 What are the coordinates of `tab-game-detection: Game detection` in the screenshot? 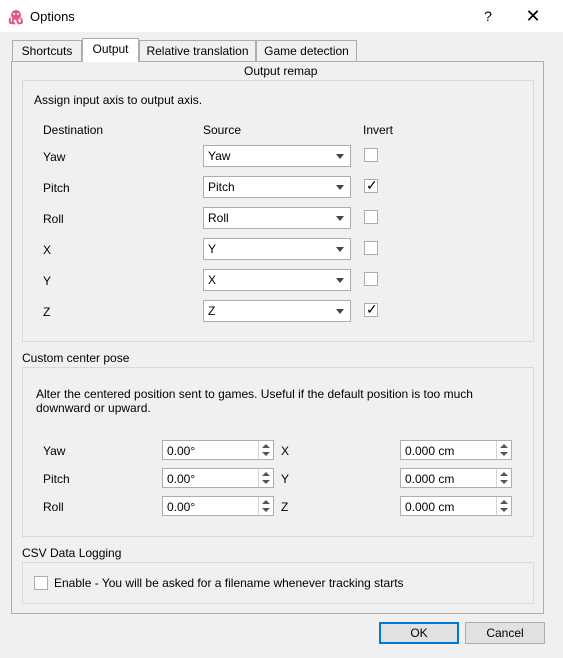 It's located at (306, 50).